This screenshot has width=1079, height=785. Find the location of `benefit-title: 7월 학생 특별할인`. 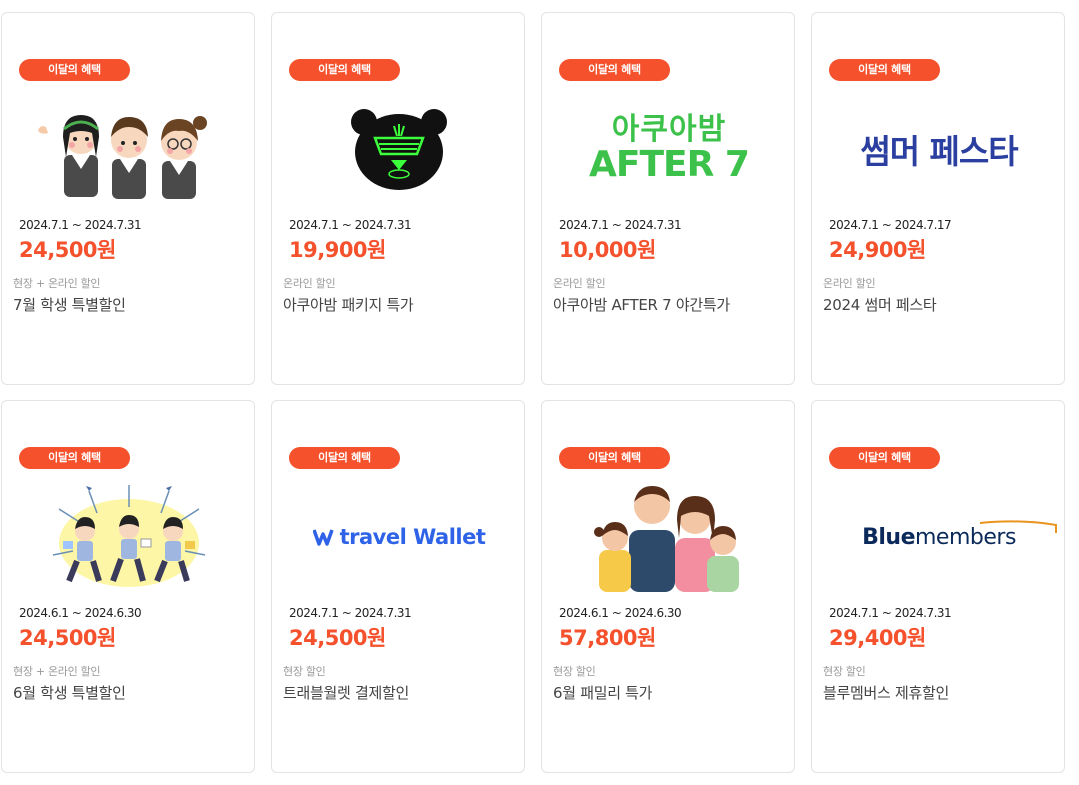

benefit-title: 7월 학생 특별할인 is located at coordinates (69, 305).